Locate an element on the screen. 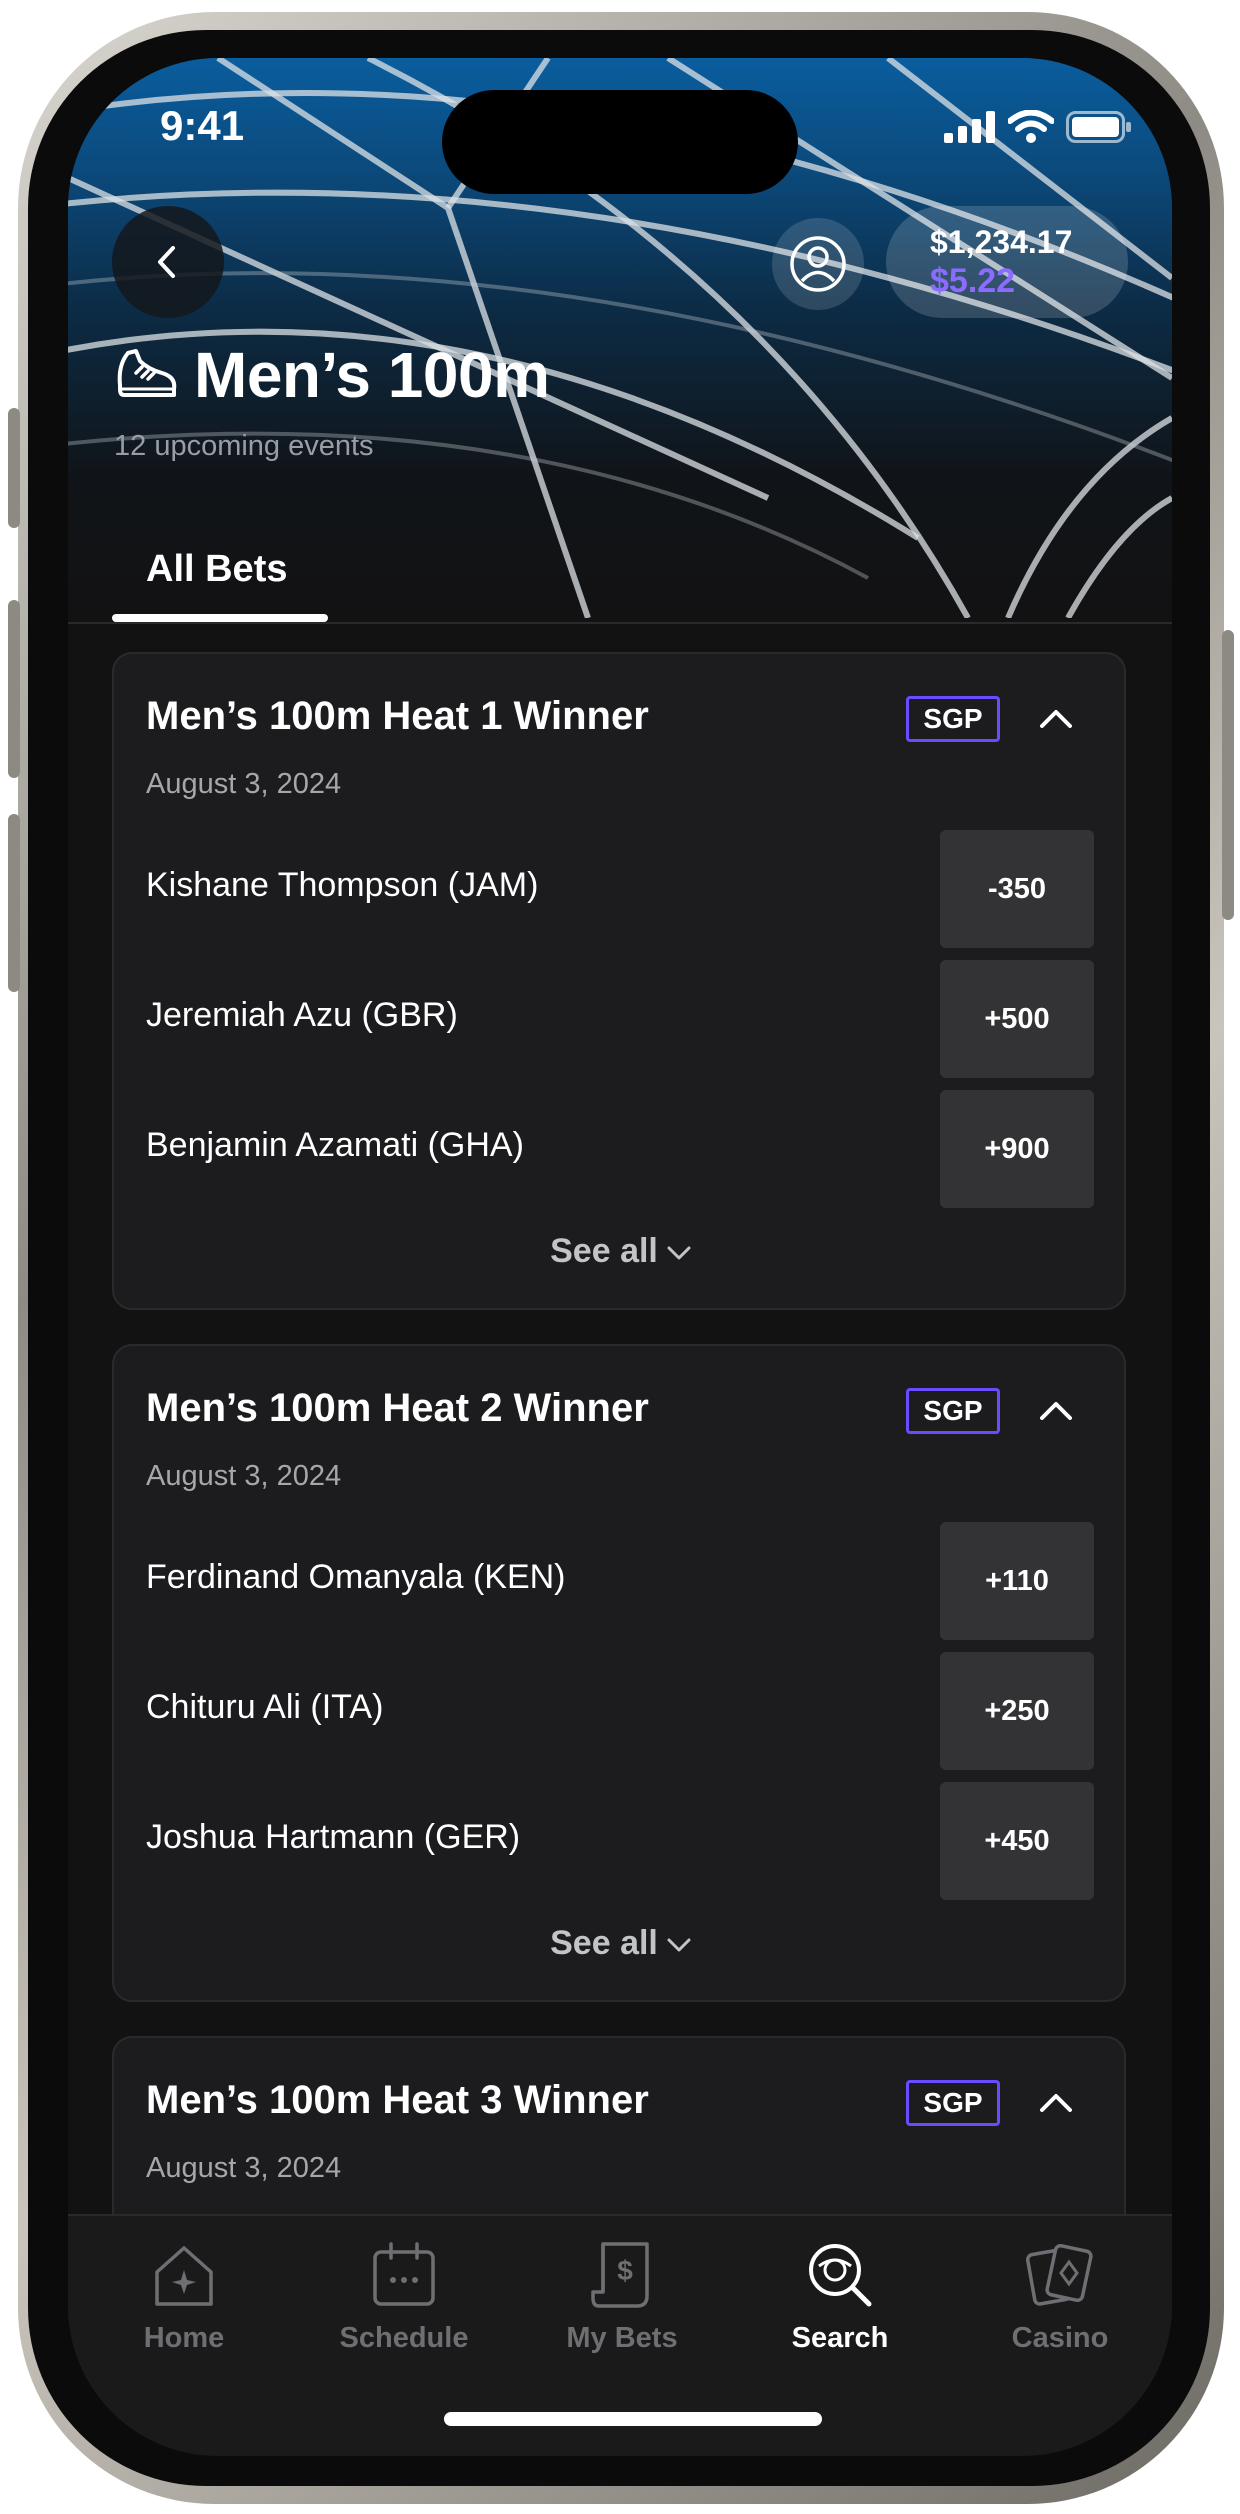 This screenshot has width=1240, height=2514. action-button is located at coordinates (14, 468).